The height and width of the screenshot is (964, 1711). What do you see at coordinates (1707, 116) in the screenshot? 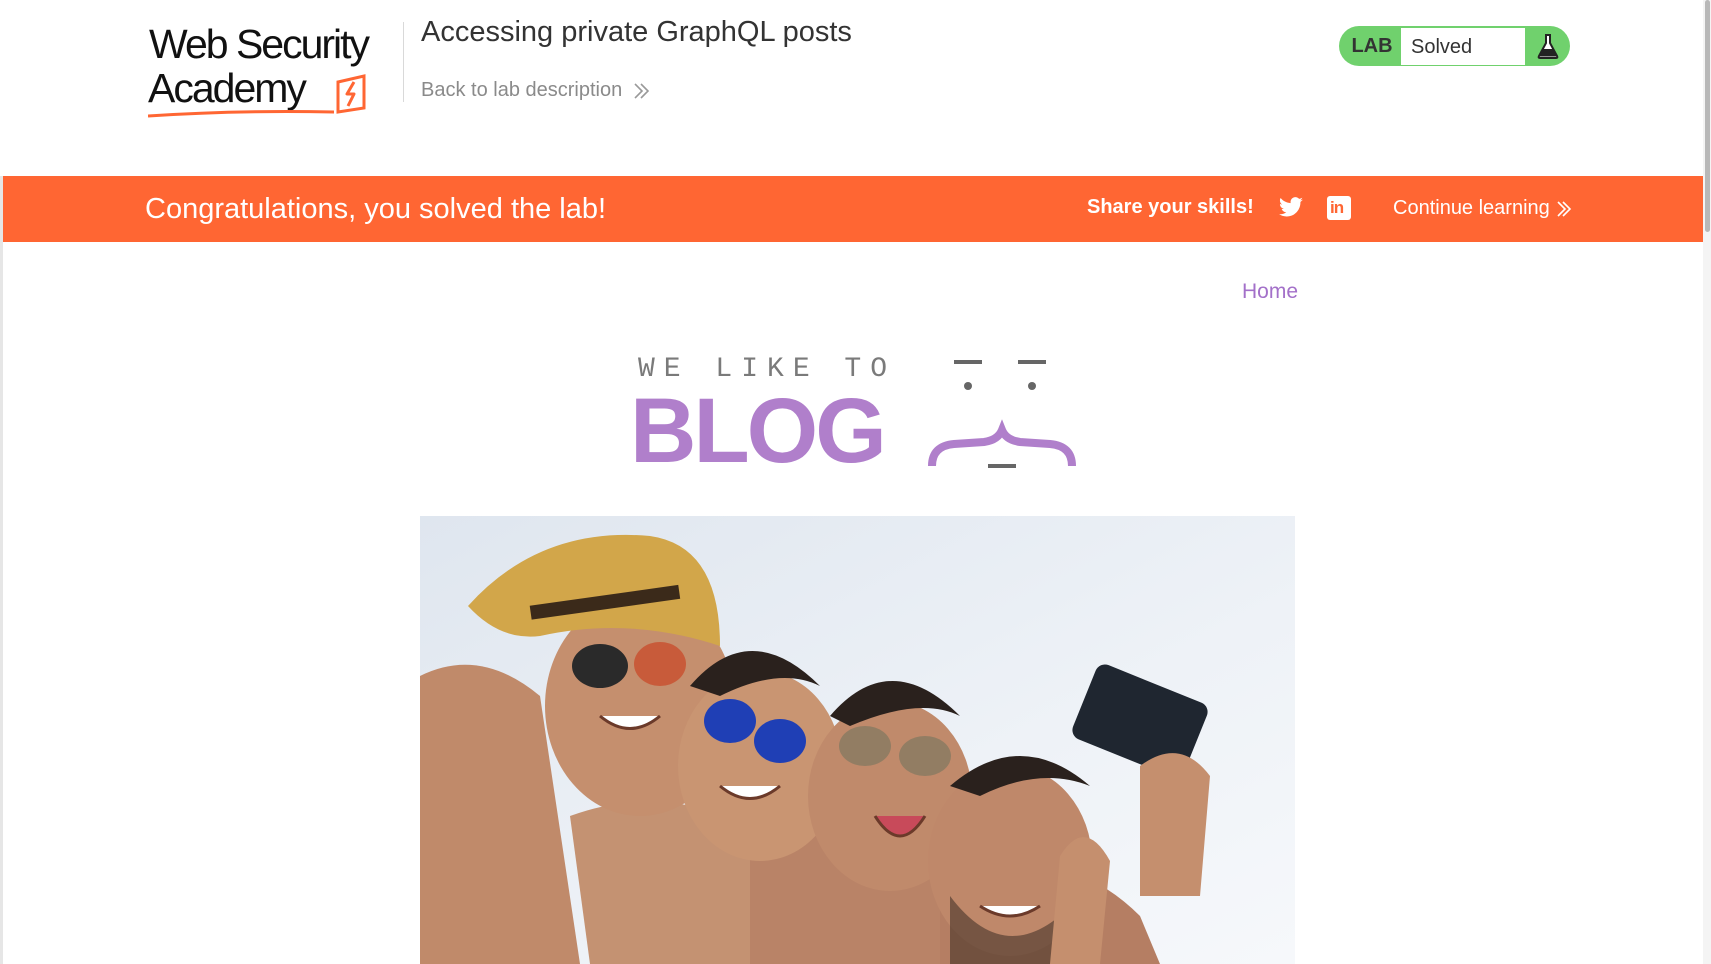
I see `scrollbar-thumb` at bounding box center [1707, 116].